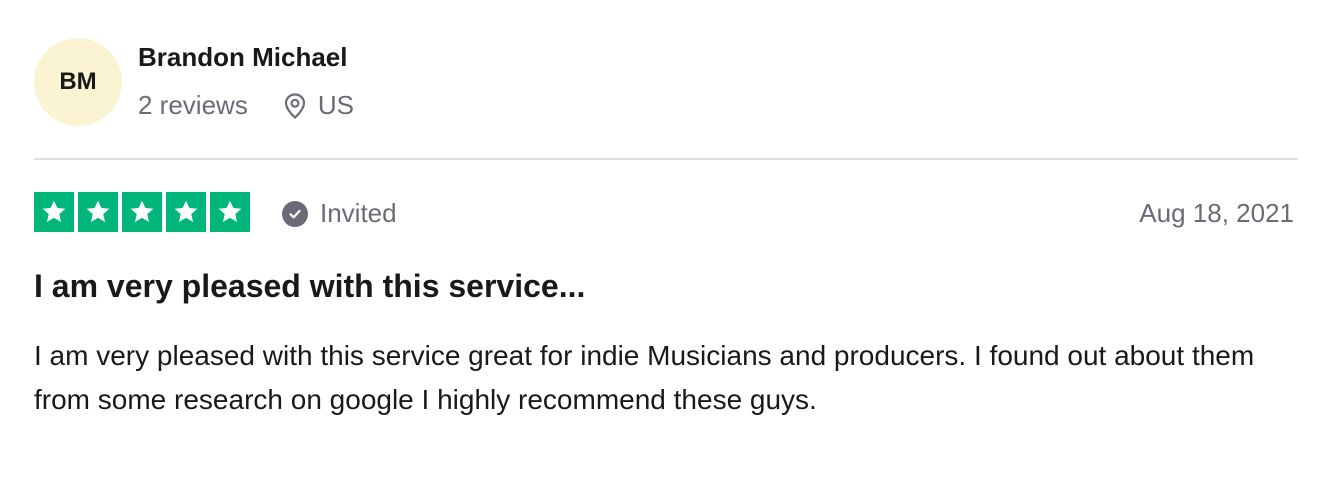 The width and height of the screenshot is (1332, 500). What do you see at coordinates (358, 213) in the screenshot?
I see `invited-label: Invited` at bounding box center [358, 213].